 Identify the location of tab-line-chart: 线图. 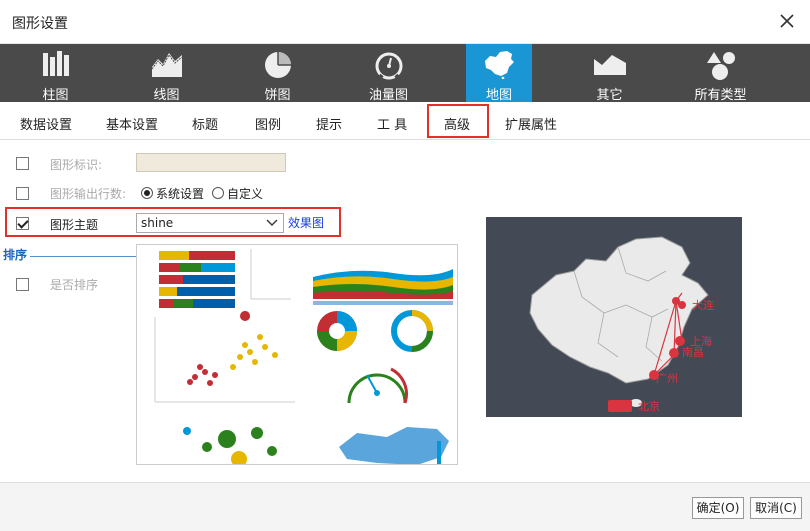
(166, 73).